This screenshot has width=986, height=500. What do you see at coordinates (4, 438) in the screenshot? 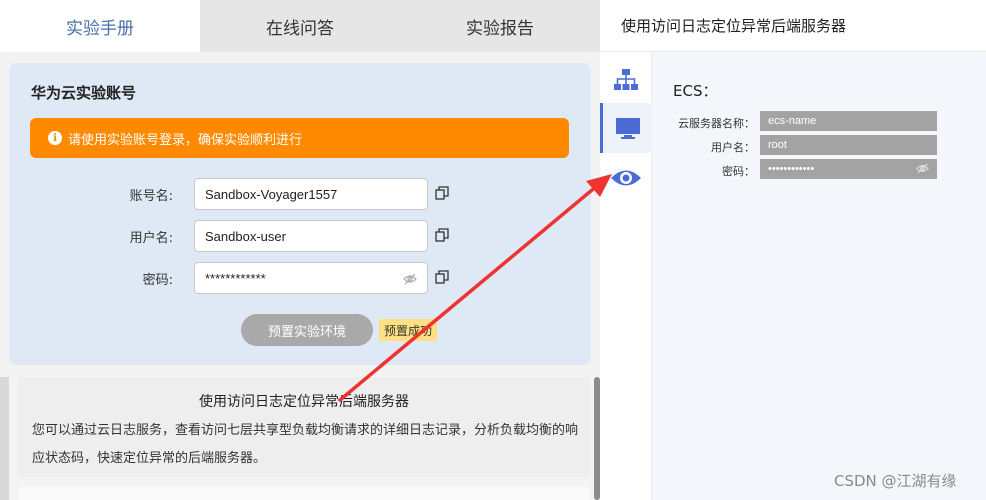
I see `left-gutter` at bounding box center [4, 438].